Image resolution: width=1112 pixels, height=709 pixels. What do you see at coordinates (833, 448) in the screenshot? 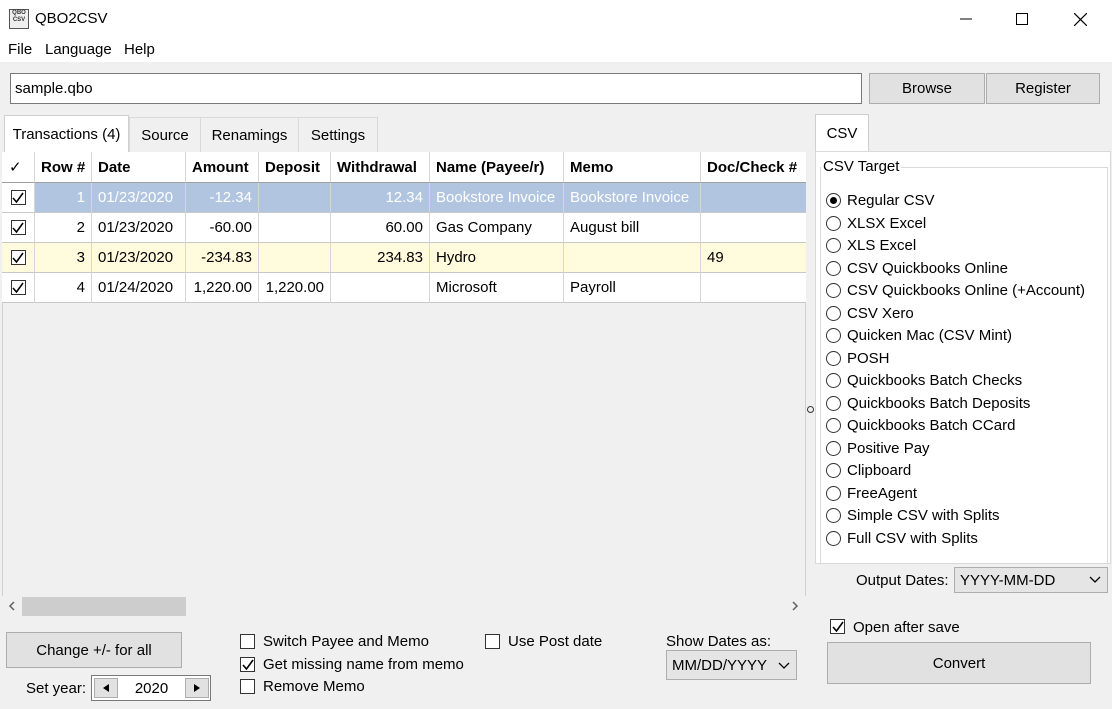
I see `radio-positive-pay` at bounding box center [833, 448].